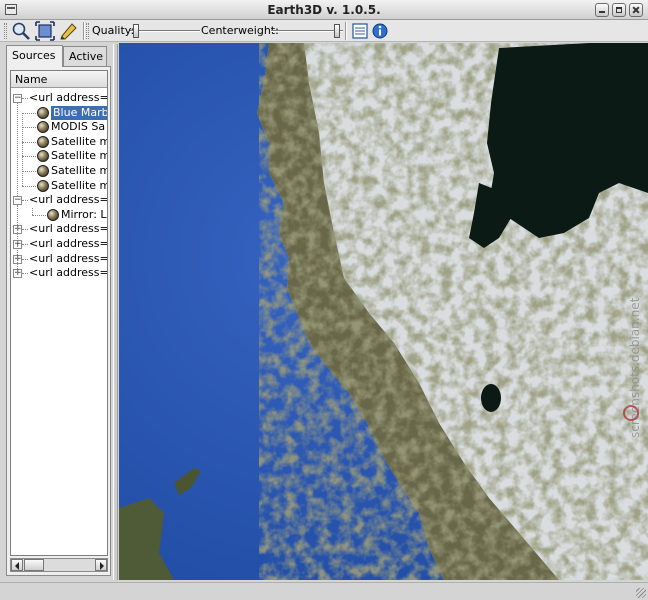  Describe the element at coordinates (79, 112) in the screenshot. I see `tree-item-label: Blue Marb` at that location.